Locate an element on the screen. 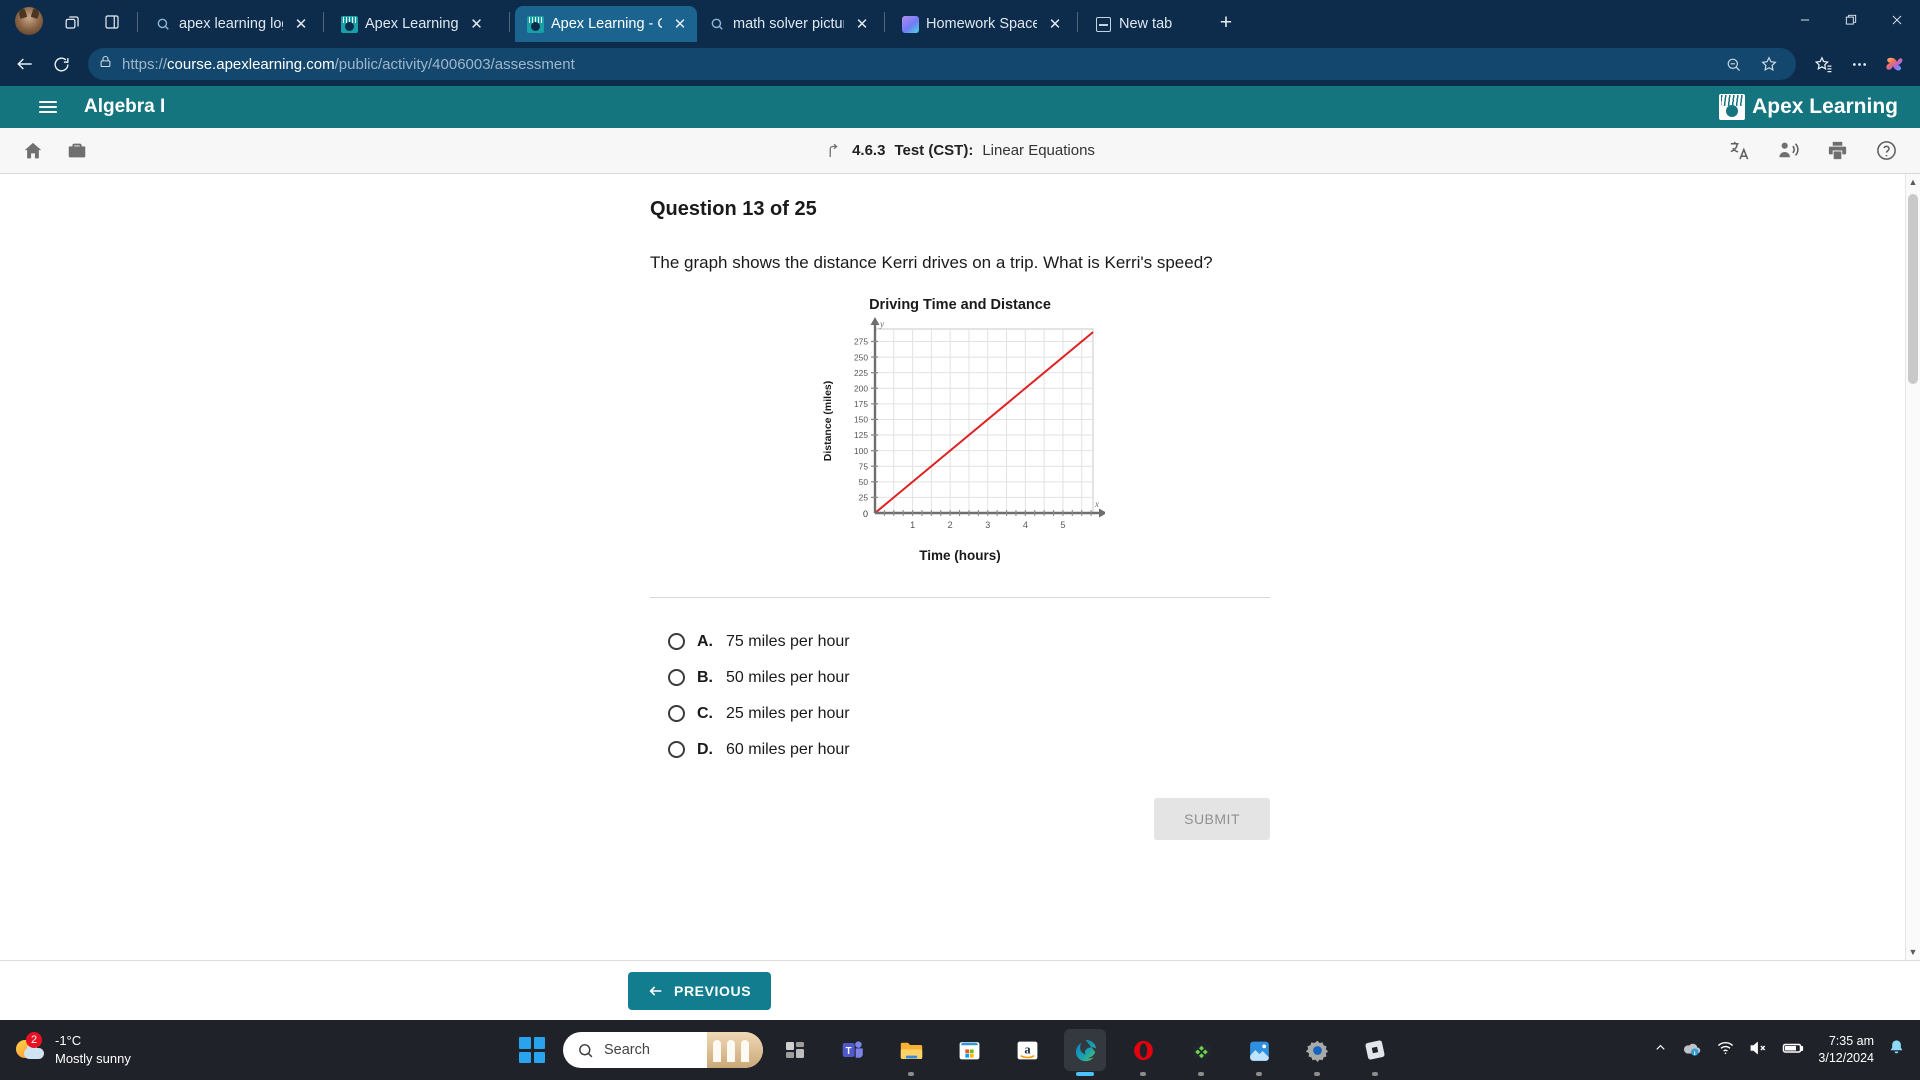  favorite-star-icon is located at coordinates (1769, 64).